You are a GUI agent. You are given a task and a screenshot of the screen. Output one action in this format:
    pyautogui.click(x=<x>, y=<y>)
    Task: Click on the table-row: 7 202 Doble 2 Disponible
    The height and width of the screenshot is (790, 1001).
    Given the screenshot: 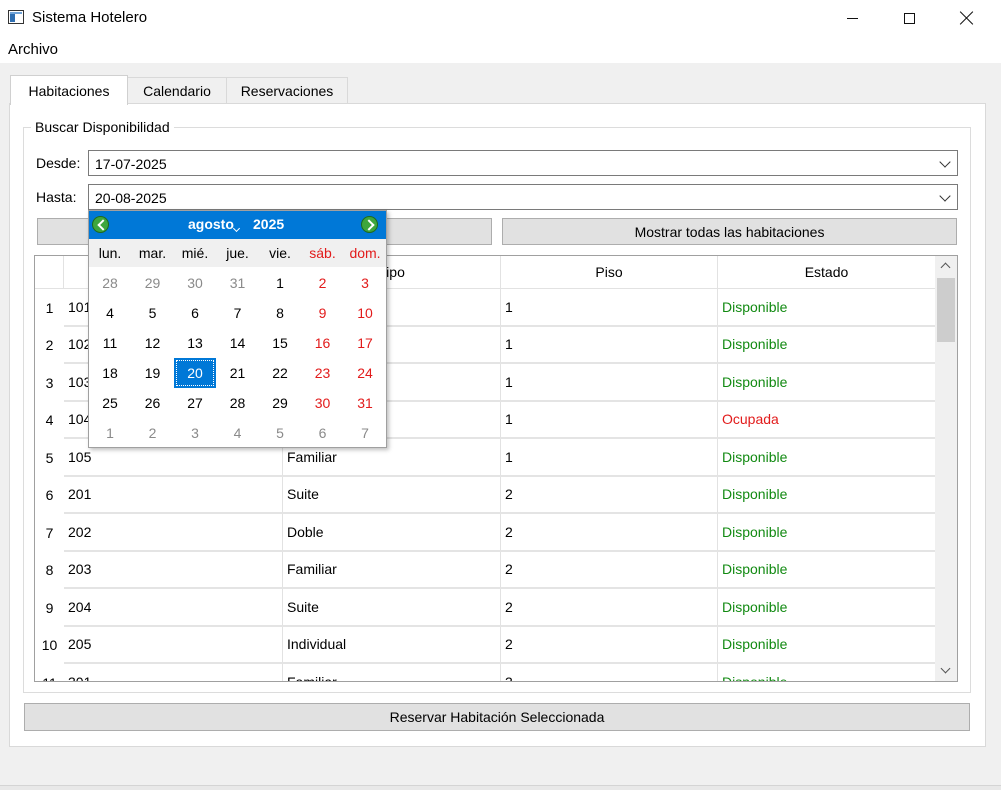 What is the action you would take?
    pyautogui.click(x=485, y=533)
    